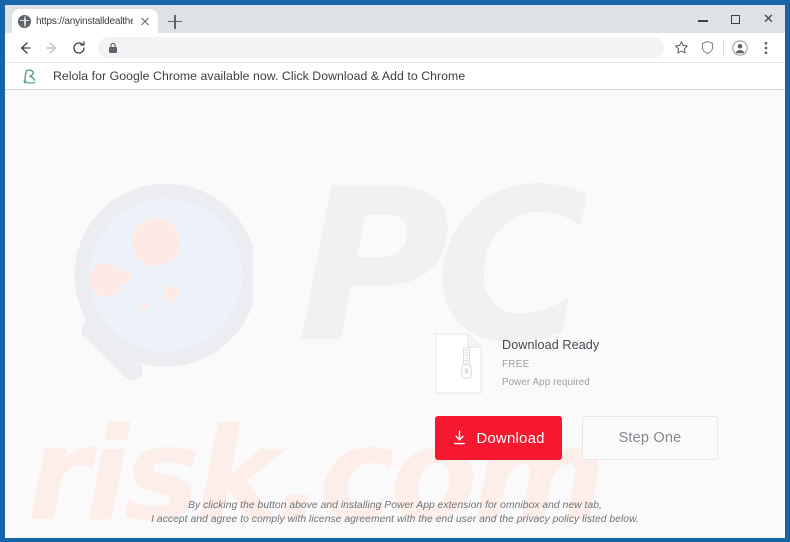  Describe the element at coordinates (546, 382) in the screenshot. I see `product-requirement: Power App required` at that location.